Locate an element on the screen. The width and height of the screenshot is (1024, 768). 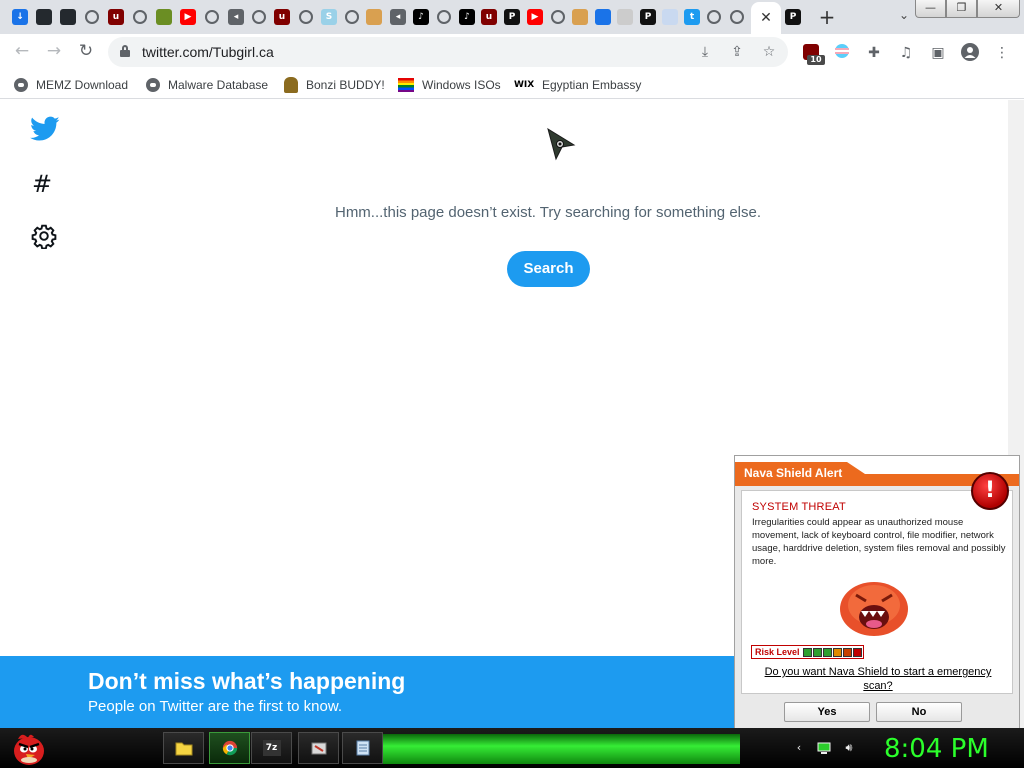
folder-icon is located at coordinates (183, 749).